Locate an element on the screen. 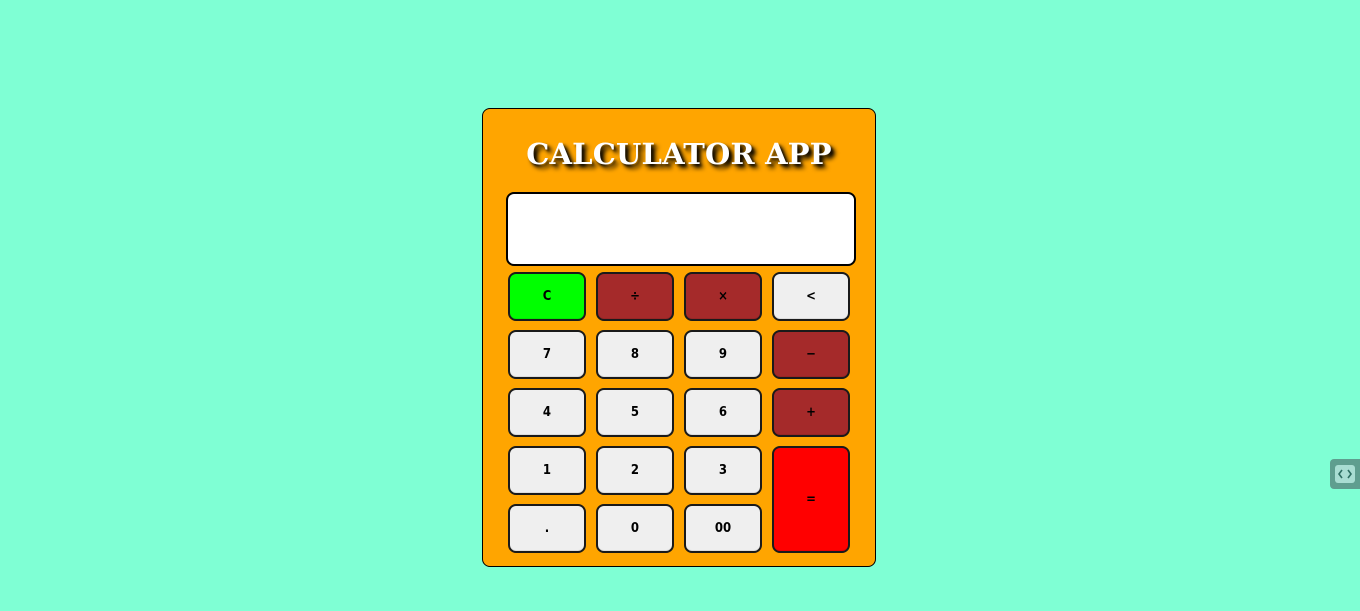  backspace-button: < is located at coordinates (811, 296).